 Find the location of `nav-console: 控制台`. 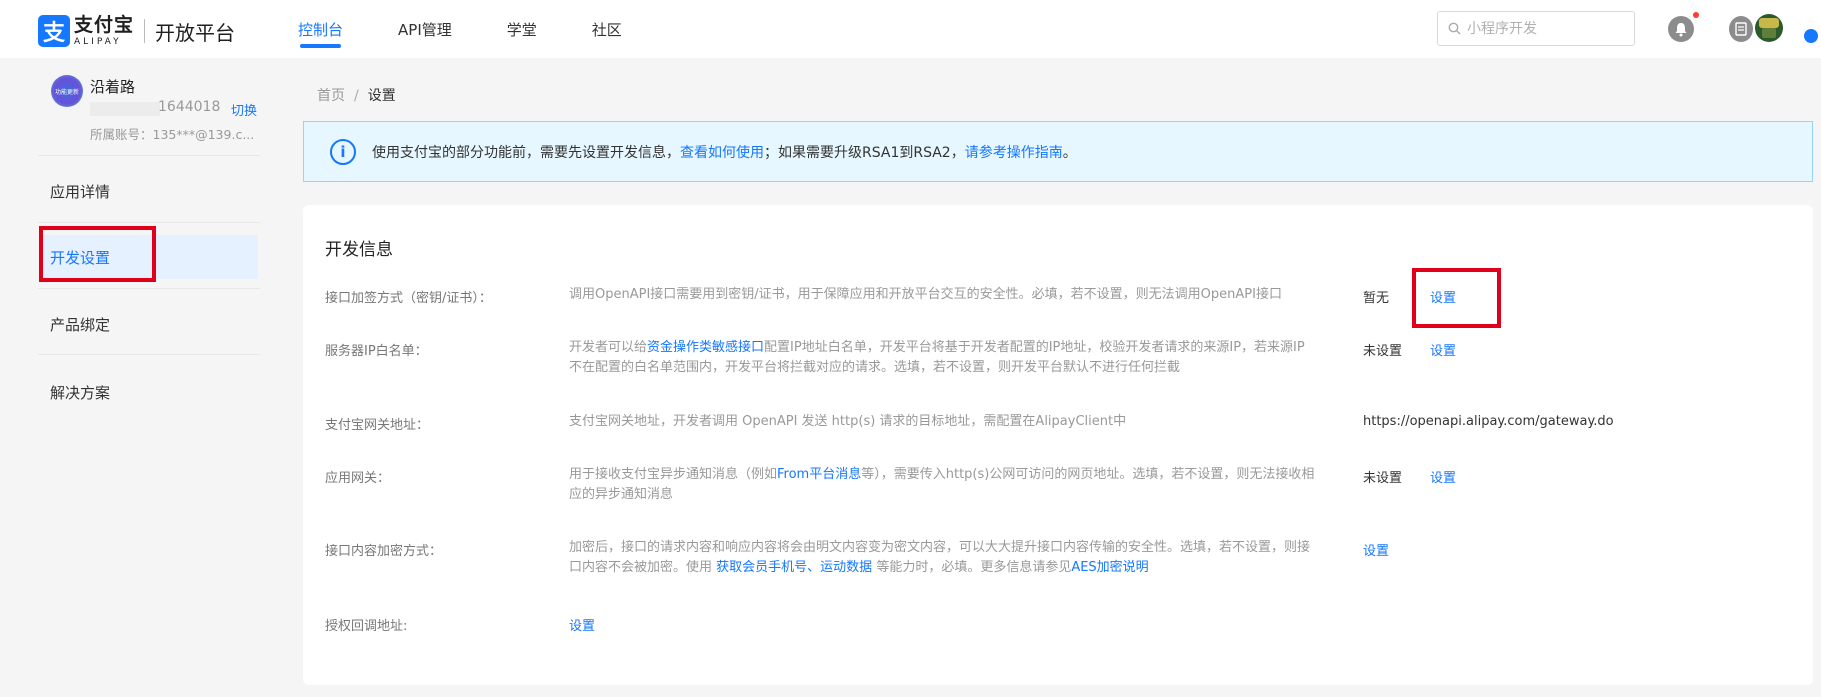

nav-console: 控制台 is located at coordinates (320, 29).